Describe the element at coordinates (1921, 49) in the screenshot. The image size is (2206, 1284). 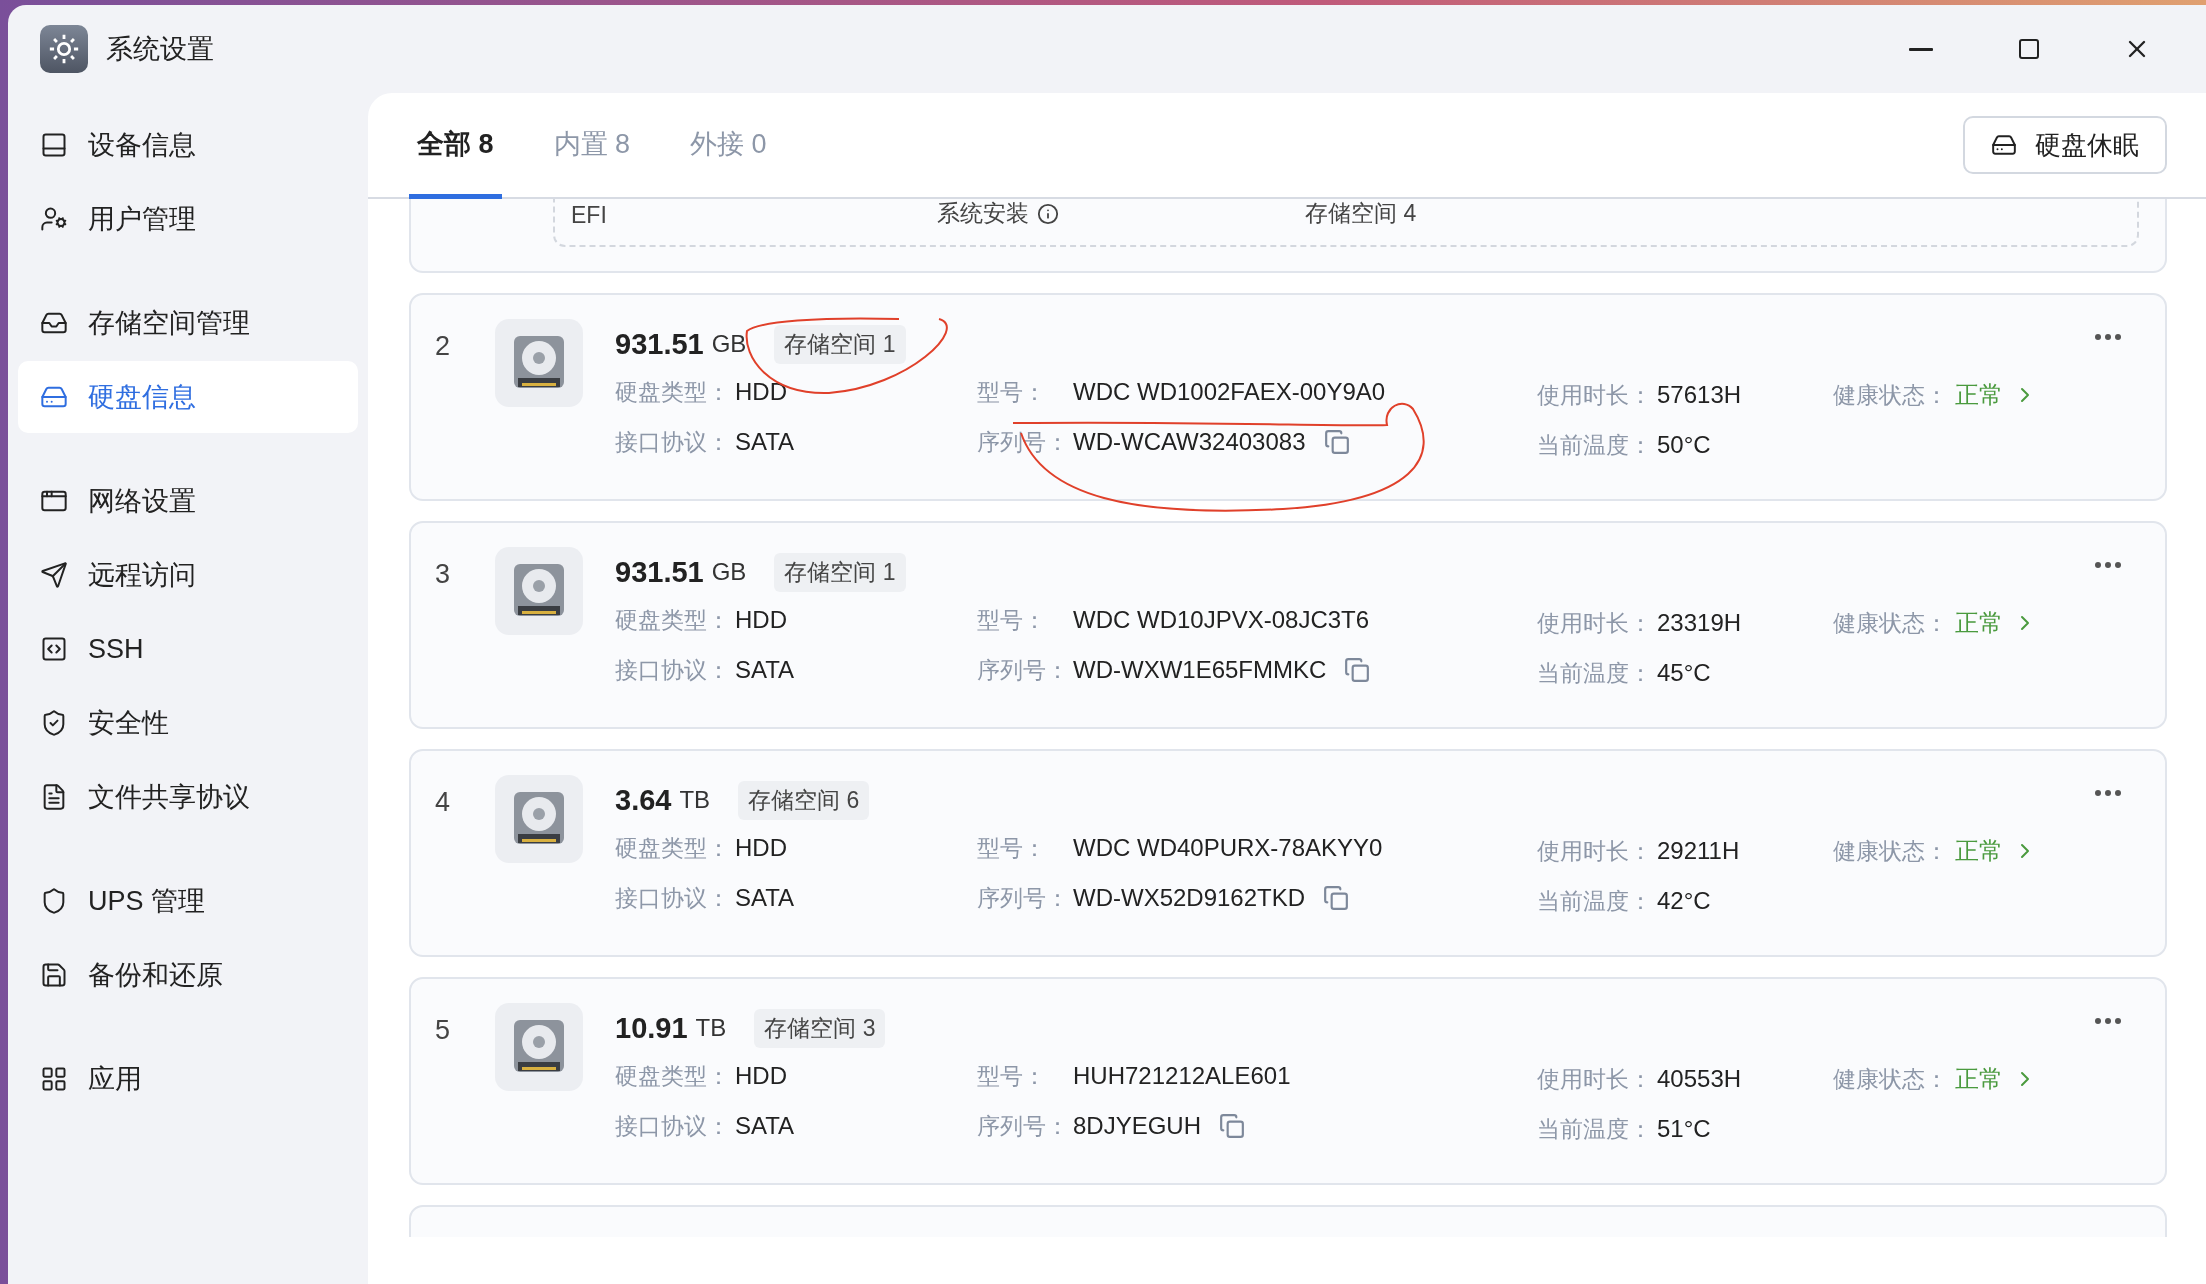
I see `minimize-icon` at that location.